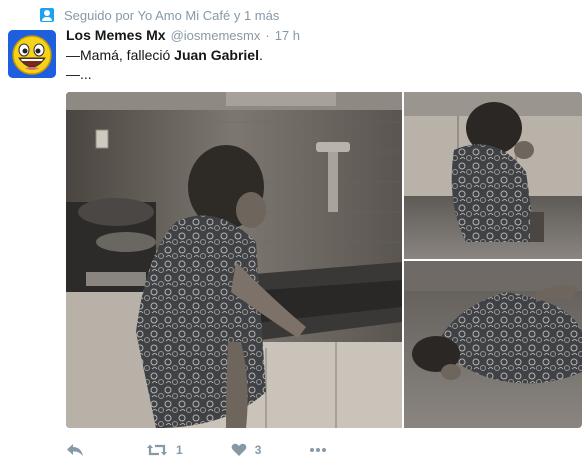 The height and width of the screenshot is (470, 584). What do you see at coordinates (258, 450) in the screenshot?
I see `like-count: 3` at bounding box center [258, 450].